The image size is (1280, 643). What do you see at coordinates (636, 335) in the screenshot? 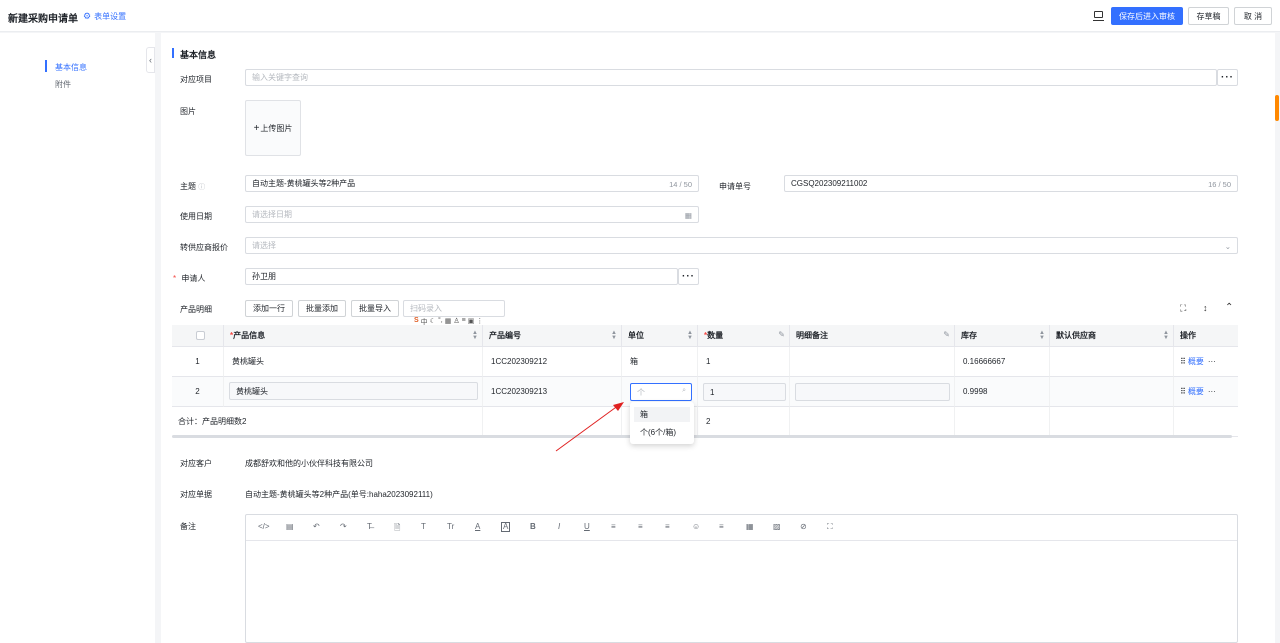
I see `header-unit-label: 单位` at bounding box center [636, 335].